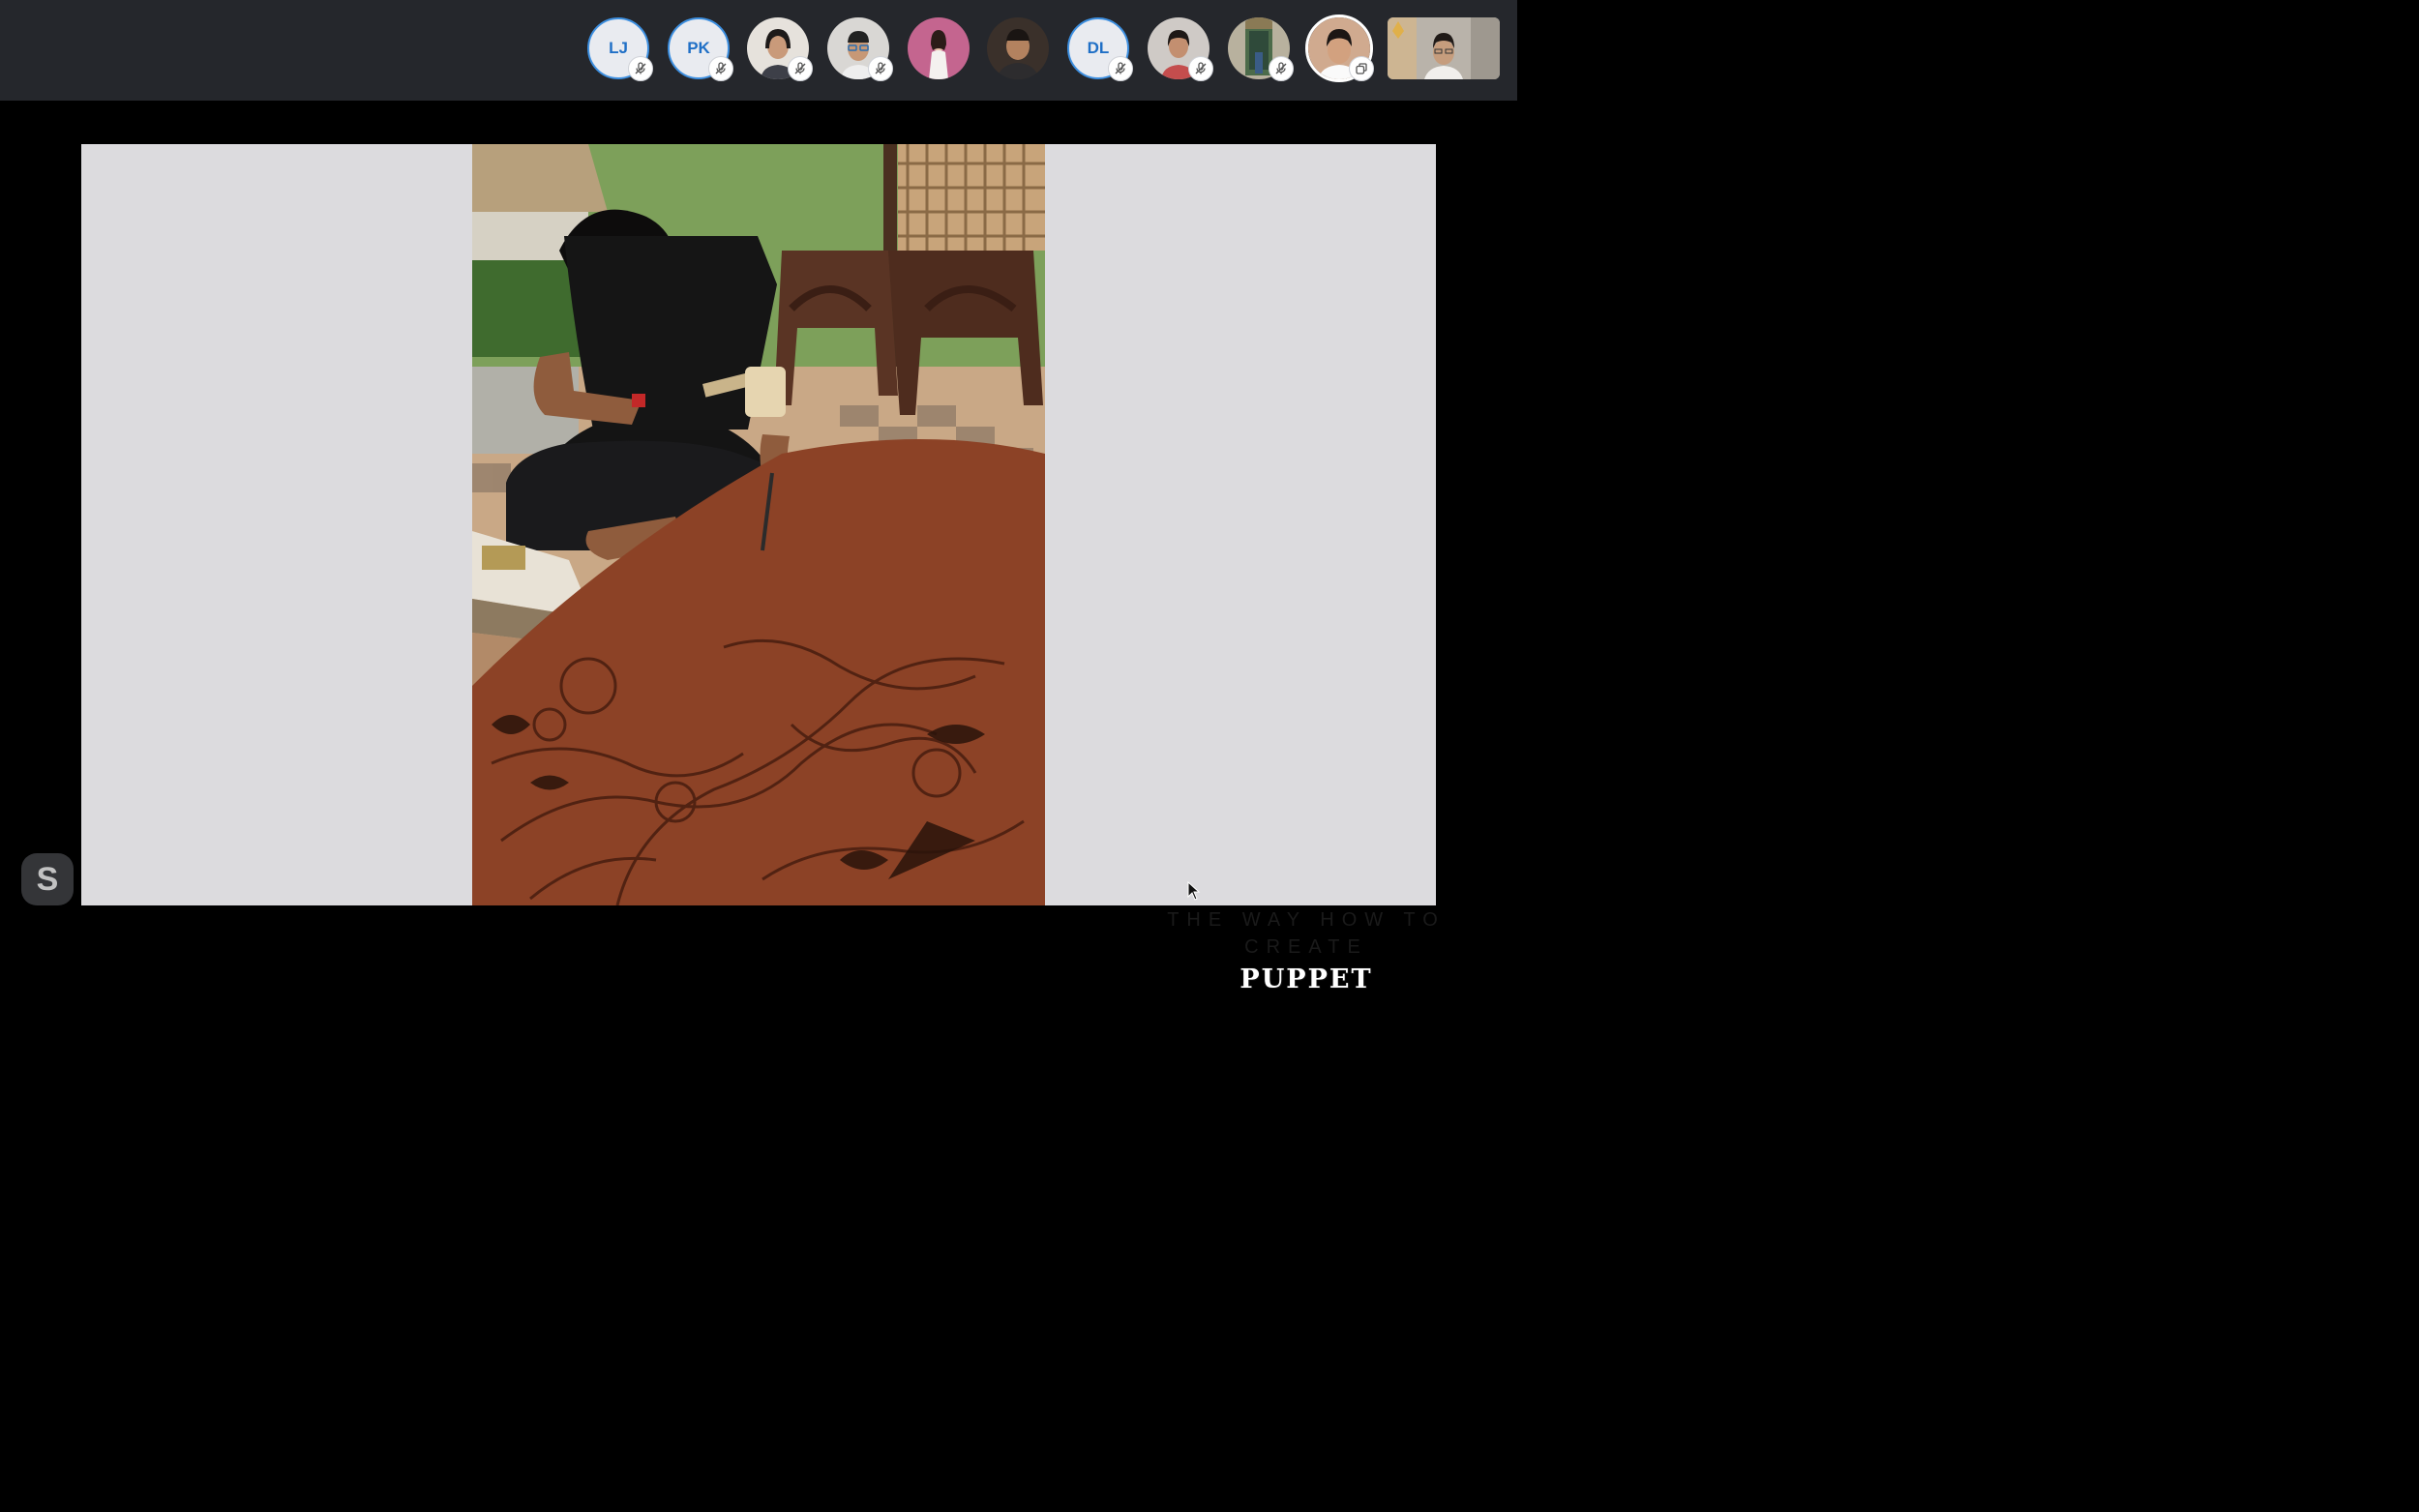 Image resolution: width=2419 pixels, height=1512 pixels. I want to click on mouse-cursor-icon, so click(1194, 893).